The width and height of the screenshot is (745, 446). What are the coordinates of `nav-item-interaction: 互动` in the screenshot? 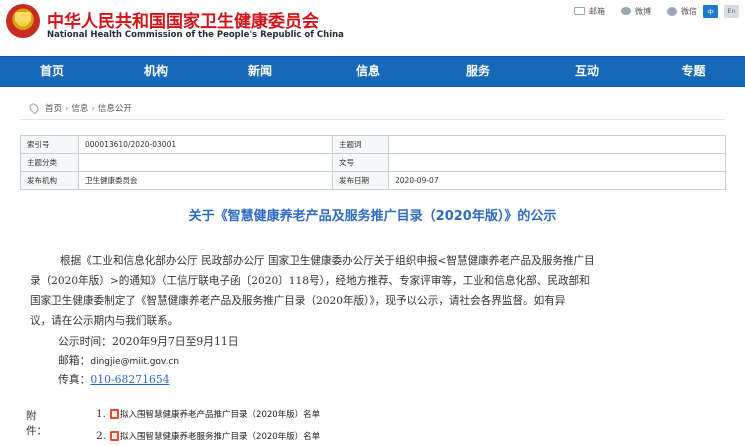 It's located at (587, 71).